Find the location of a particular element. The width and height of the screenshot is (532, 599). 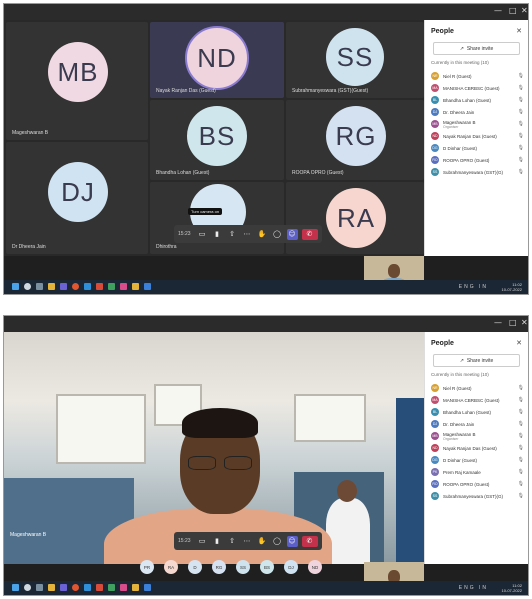

participant-avatar: MB is located at coordinates (78, 72).